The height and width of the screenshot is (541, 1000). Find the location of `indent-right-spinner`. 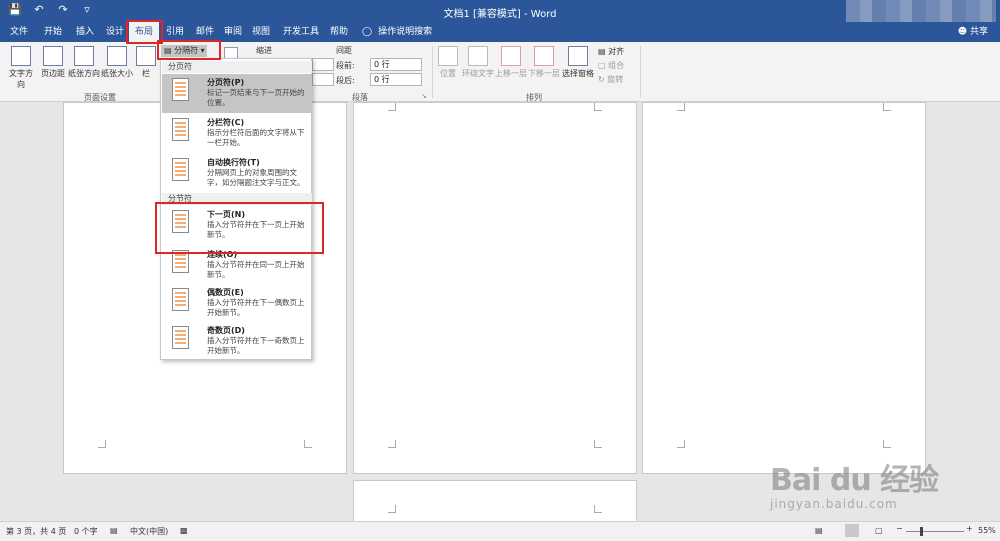

indent-right-spinner is located at coordinates (323, 79).